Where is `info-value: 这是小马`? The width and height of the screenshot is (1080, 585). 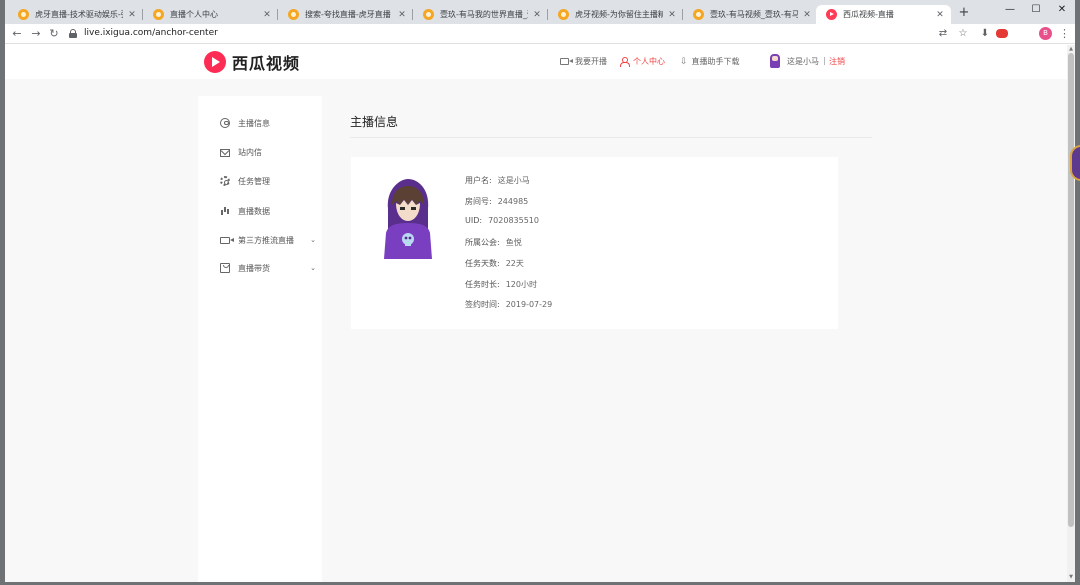 info-value: 这是小马 is located at coordinates (513, 180).